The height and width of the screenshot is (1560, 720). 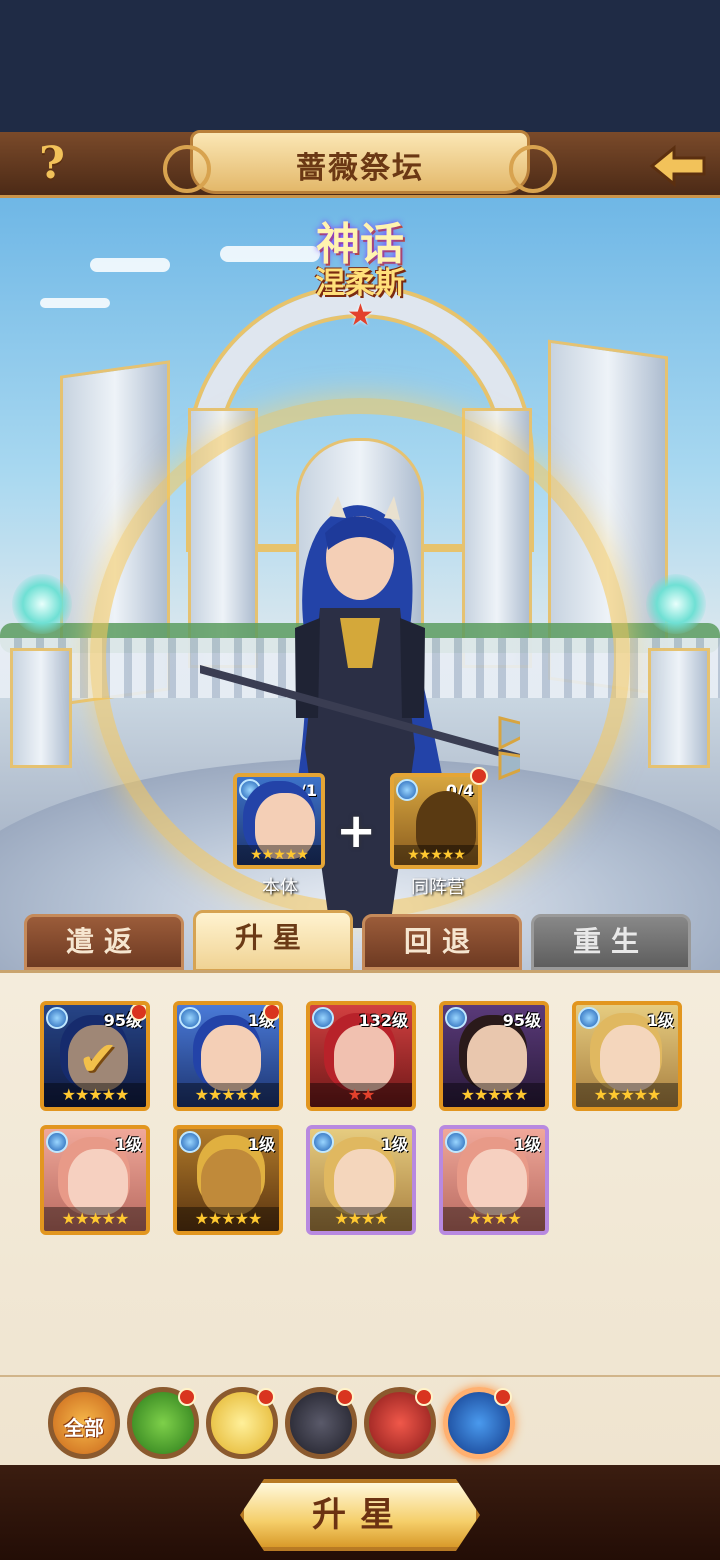 What do you see at coordinates (242, 1423) in the screenshot?
I see `rose-faction-icon` at bounding box center [242, 1423].